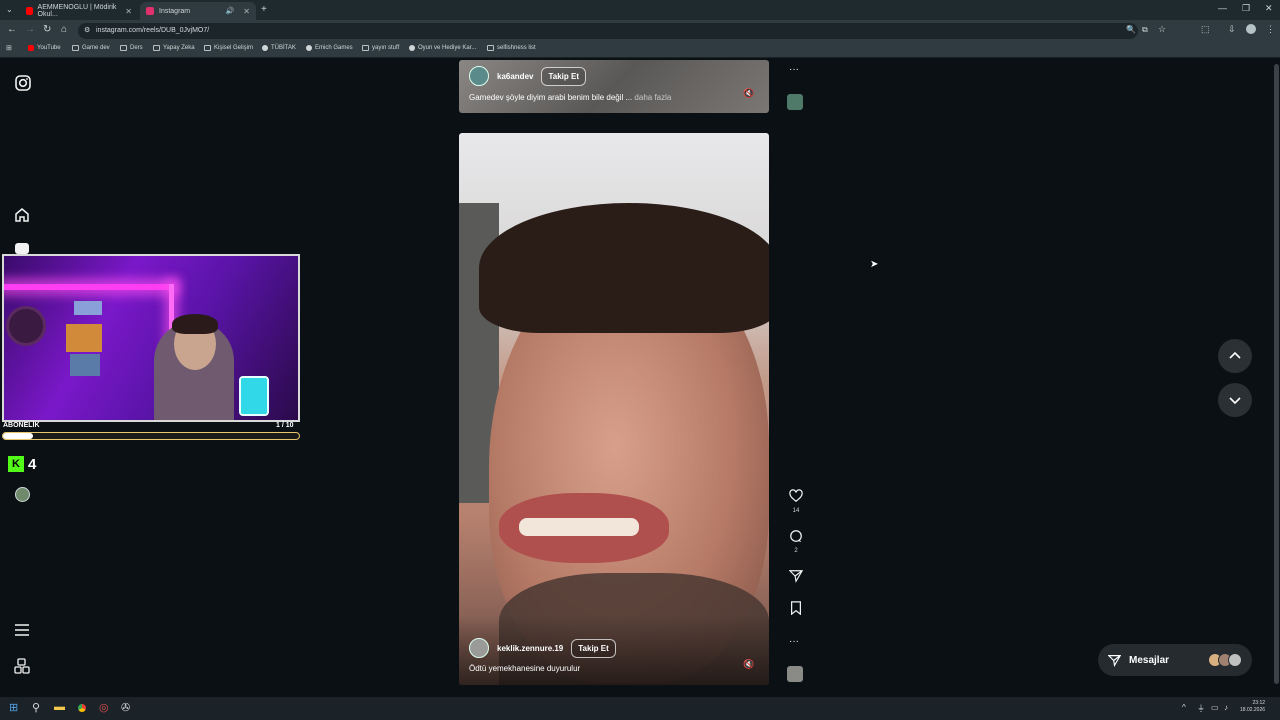 This screenshot has width=1280, height=720. What do you see at coordinates (26, 326) in the screenshot?
I see `dartboard` at bounding box center [26, 326].